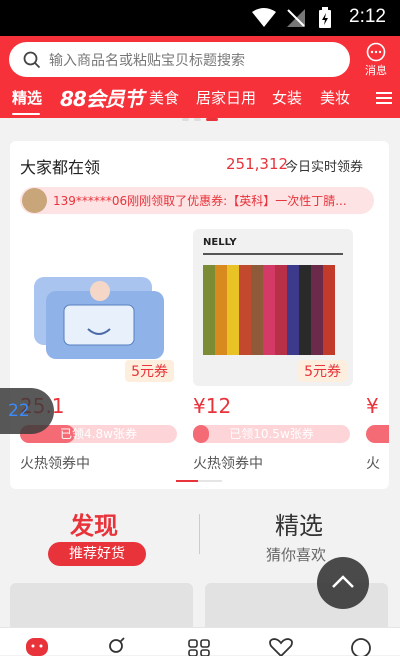 Image resolution: width=400 pixels, height=656 pixels. Describe the element at coordinates (32, 60) in the screenshot. I see `search-icon` at that location.